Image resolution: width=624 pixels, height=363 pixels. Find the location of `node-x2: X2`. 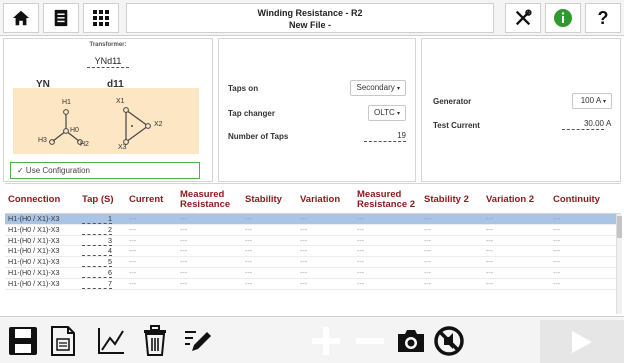

node-x2: X2 is located at coordinates (158, 124).